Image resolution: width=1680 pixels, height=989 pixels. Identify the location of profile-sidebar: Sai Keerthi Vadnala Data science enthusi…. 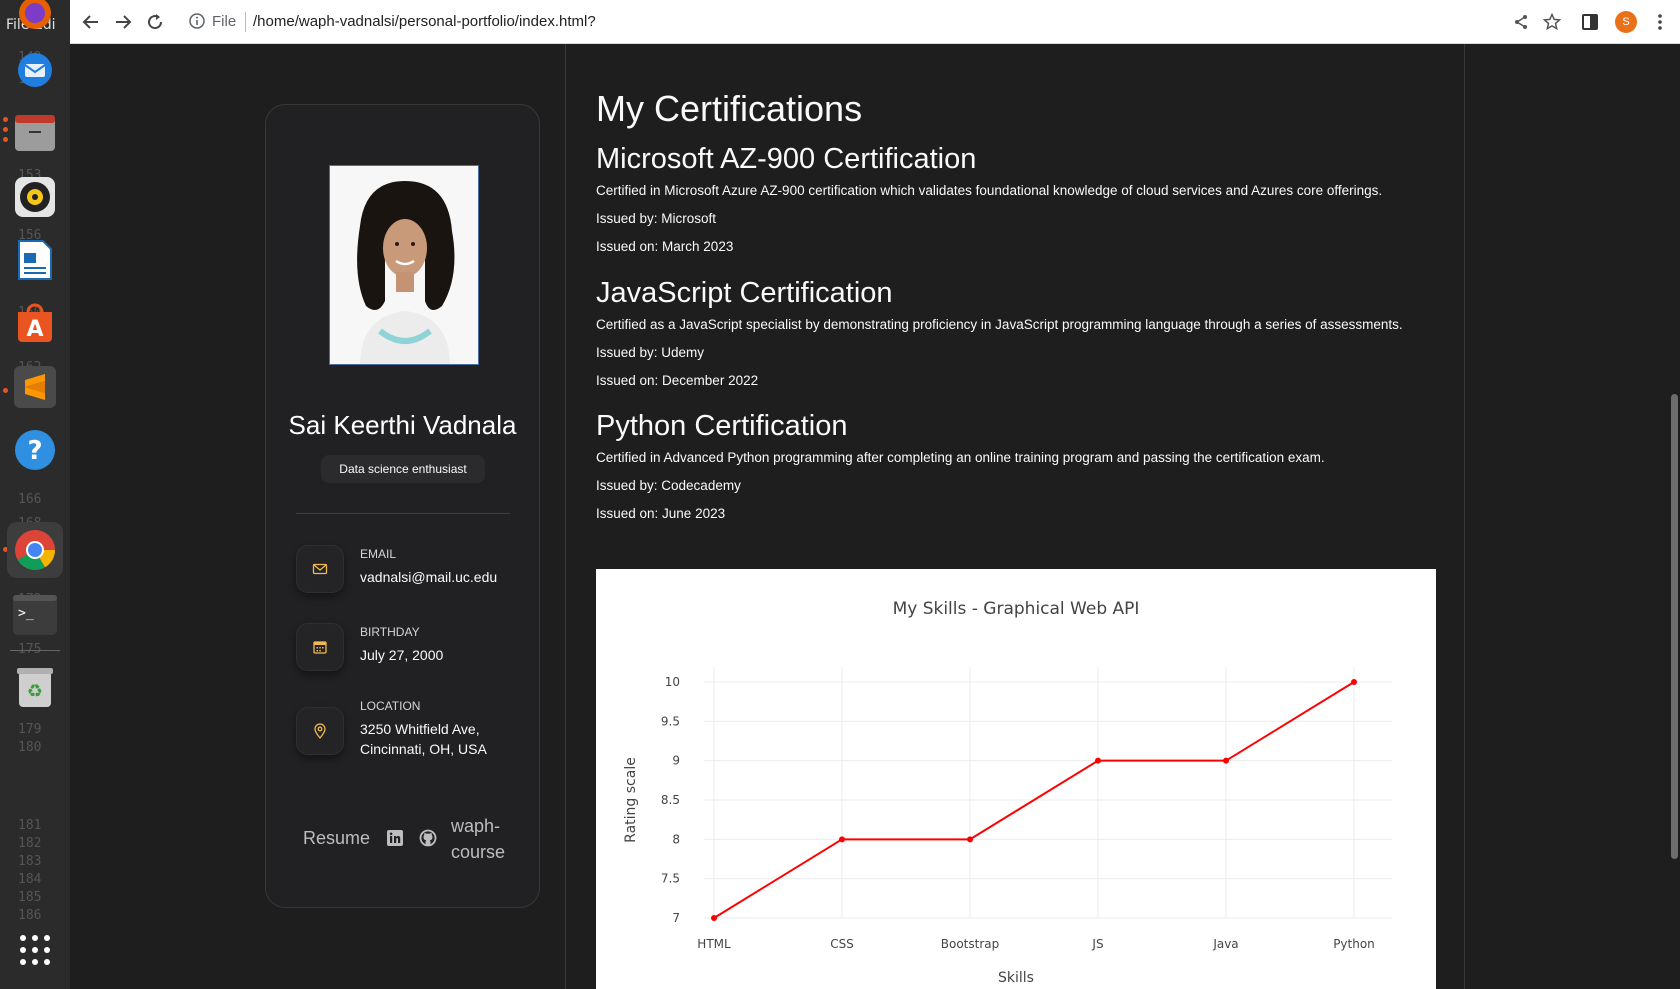
(402, 506).